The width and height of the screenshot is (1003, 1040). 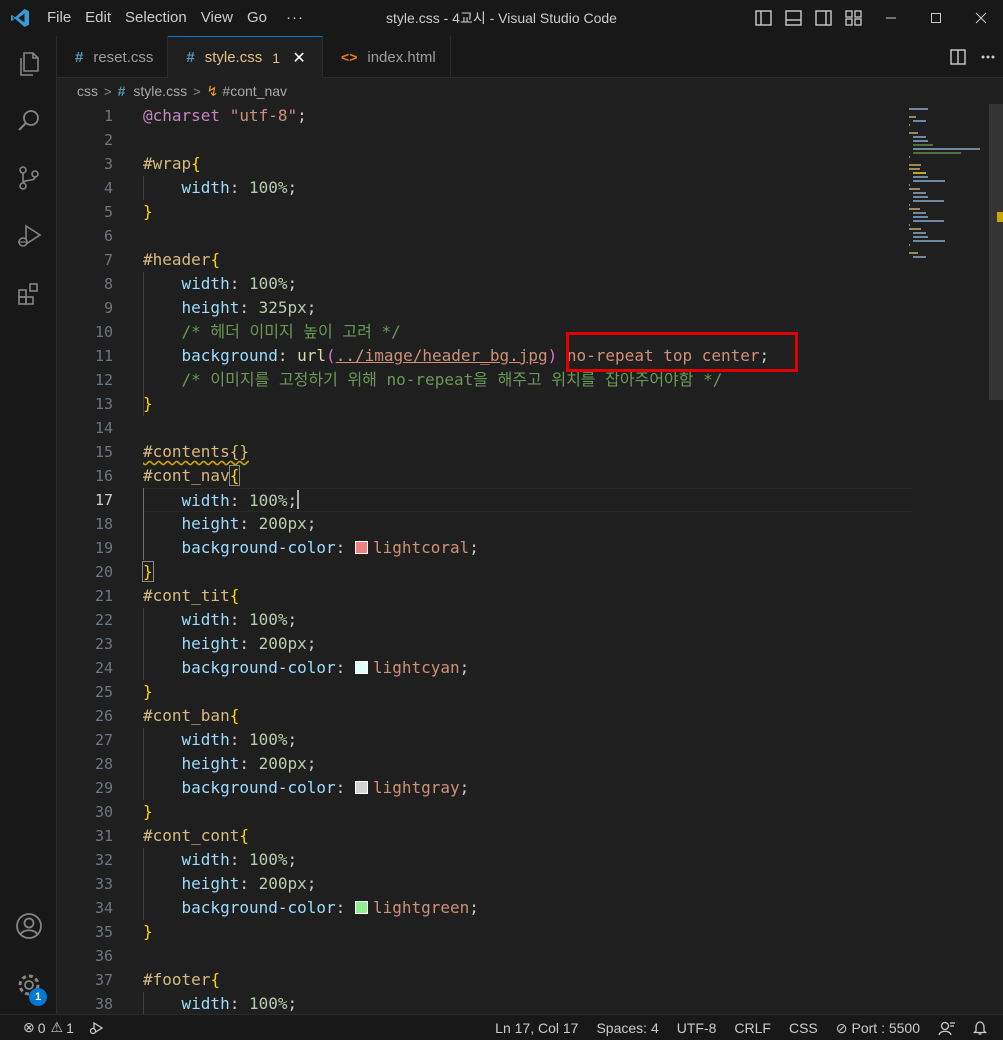 What do you see at coordinates (980, 1027) in the screenshot?
I see `notifications-bell-icon` at bounding box center [980, 1027].